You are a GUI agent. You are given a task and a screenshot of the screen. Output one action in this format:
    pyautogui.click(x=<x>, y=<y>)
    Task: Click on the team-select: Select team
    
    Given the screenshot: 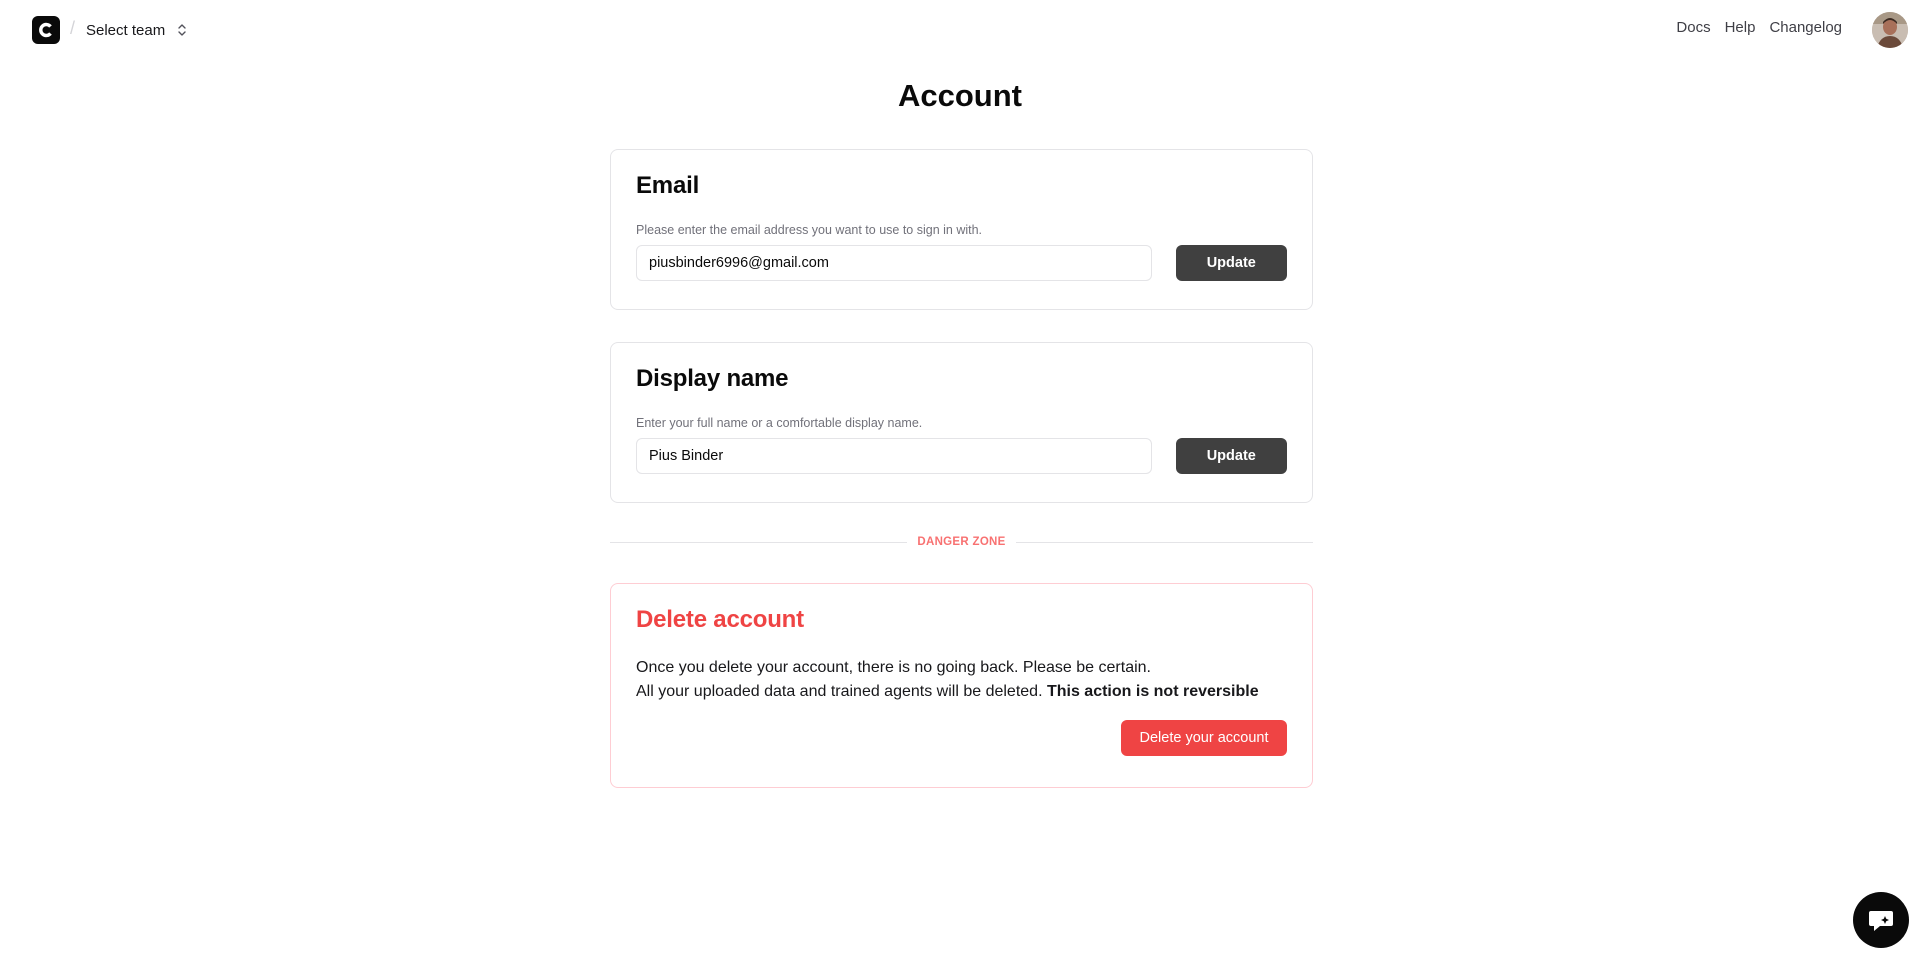 What is the action you would take?
    pyautogui.click(x=137, y=30)
    